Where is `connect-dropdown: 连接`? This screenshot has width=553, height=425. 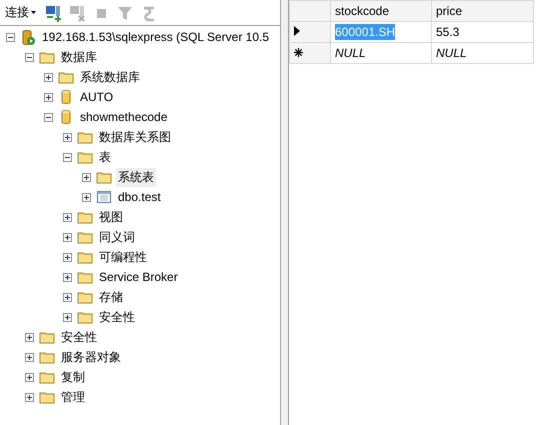 connect-dropdown: 连接 is located at coordinates (20, 12).